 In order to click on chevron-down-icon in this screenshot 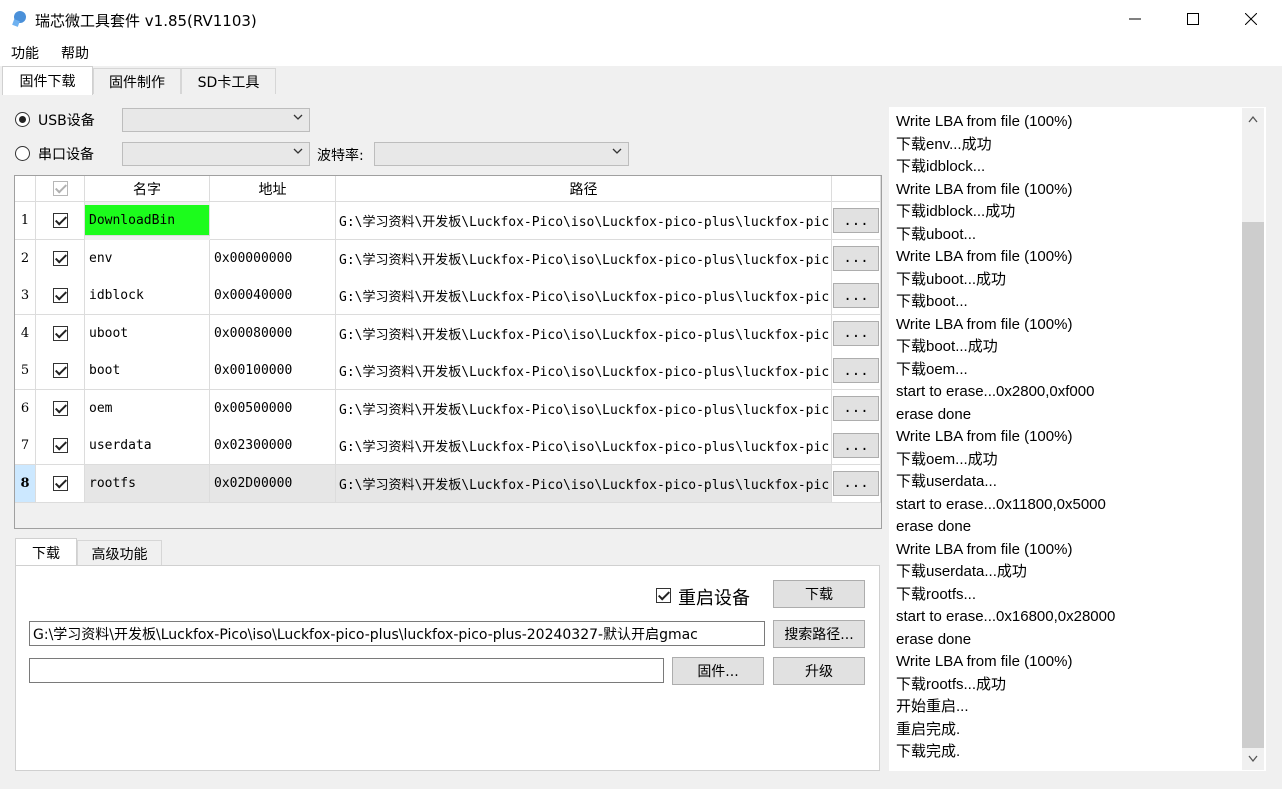, I will do `click(298, 118)`.